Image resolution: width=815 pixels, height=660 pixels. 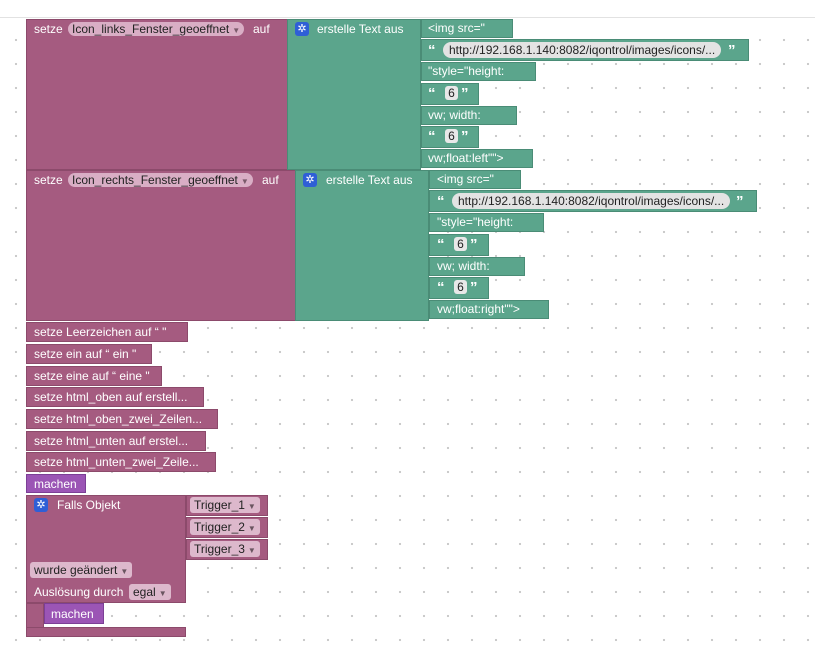 What do you see at coordinates (85, 354) in the screenshot?
I see `set-block-label: setze ein auf “ ein "` at bounding box center [85, 354].